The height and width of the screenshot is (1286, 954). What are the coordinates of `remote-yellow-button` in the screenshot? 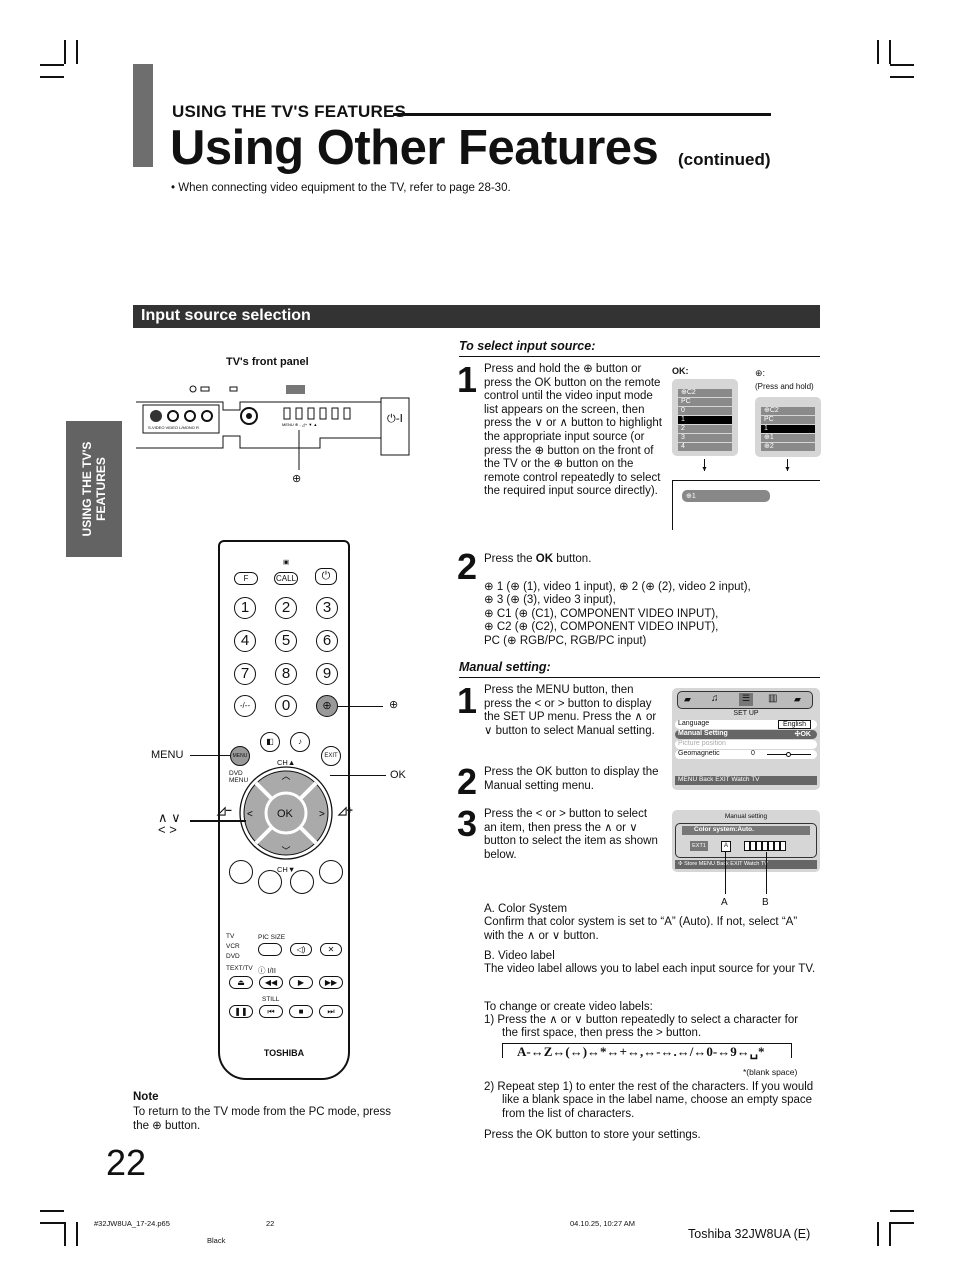 It's located at (302, 882).